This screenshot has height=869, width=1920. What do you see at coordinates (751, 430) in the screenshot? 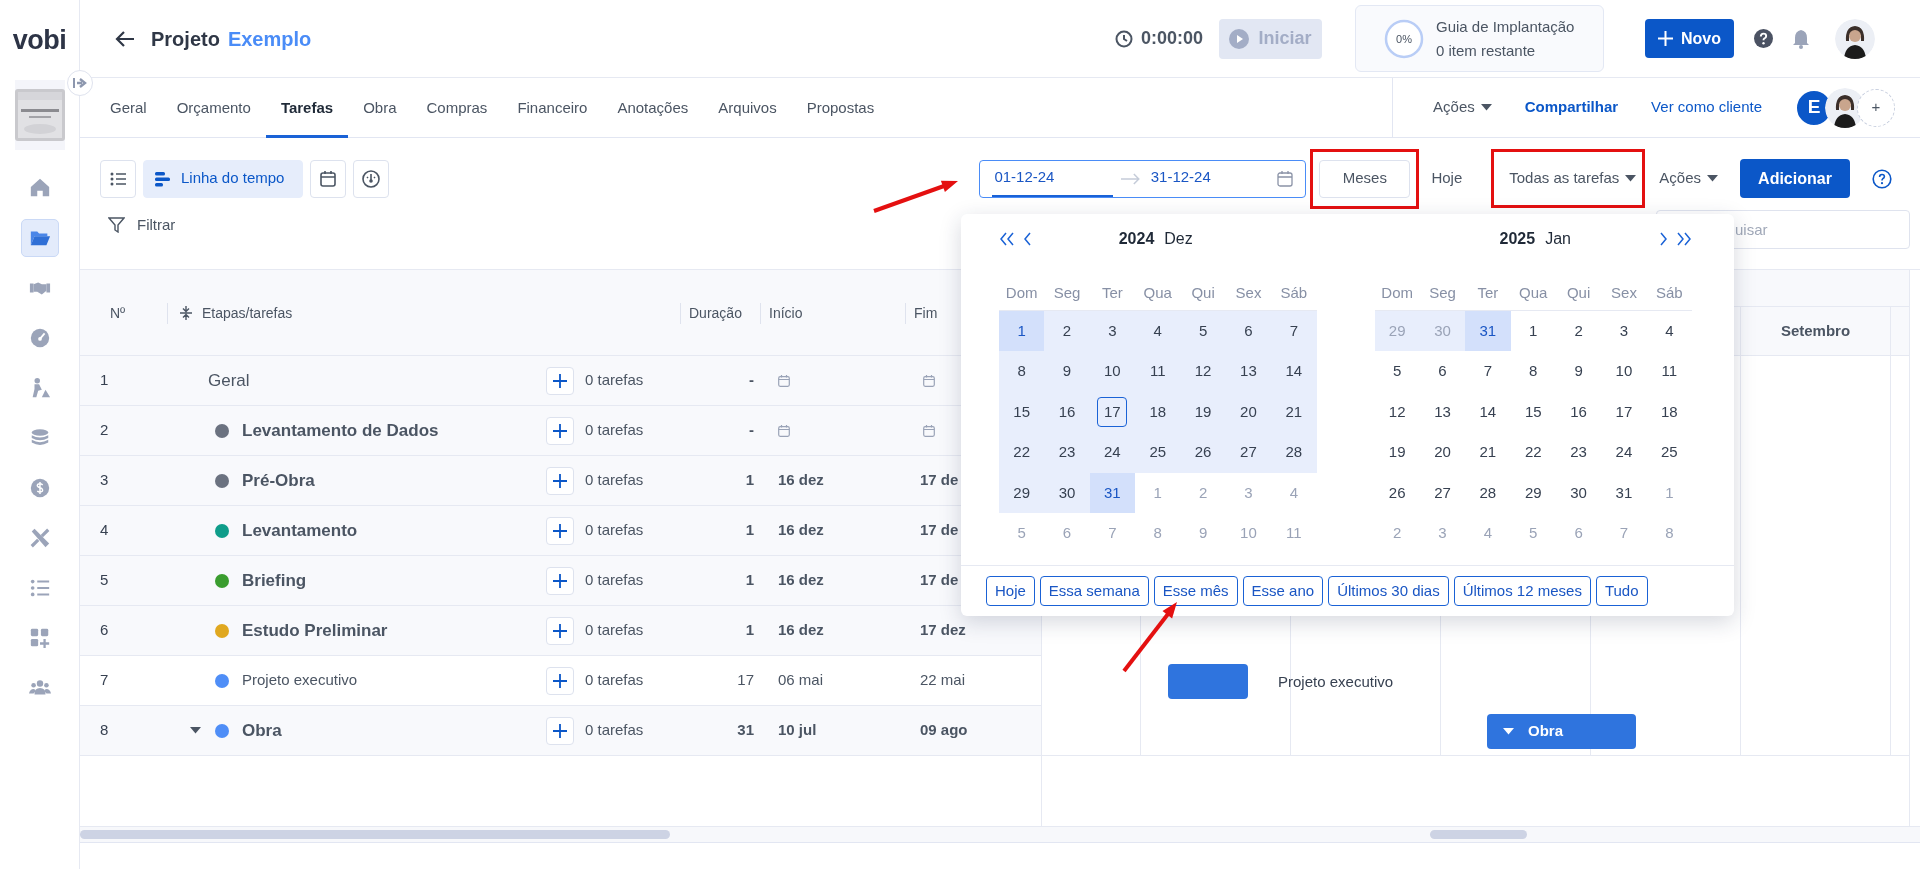
I see `duration: -` at bounding box center [751, 430].